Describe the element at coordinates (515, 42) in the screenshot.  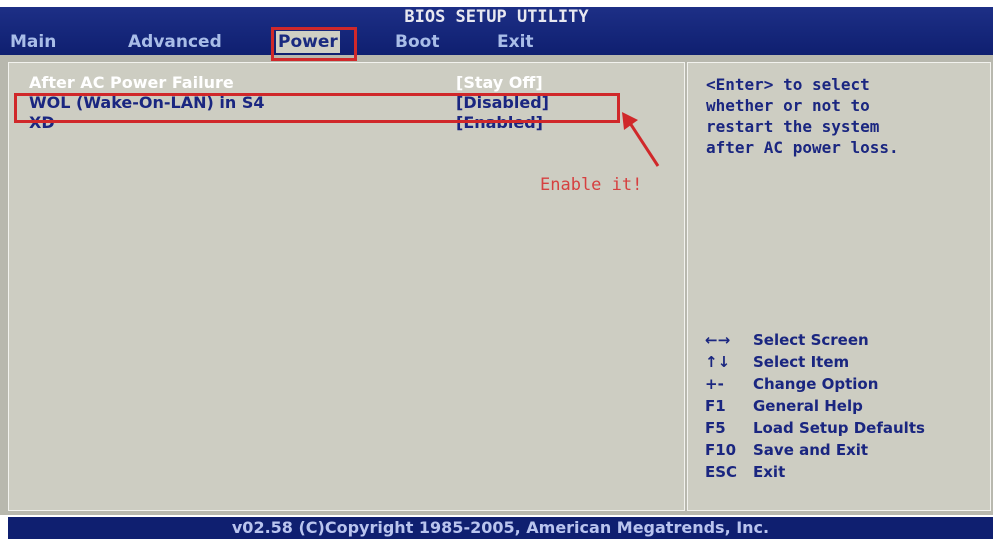
I see `menu-exit: Exit` at that location.